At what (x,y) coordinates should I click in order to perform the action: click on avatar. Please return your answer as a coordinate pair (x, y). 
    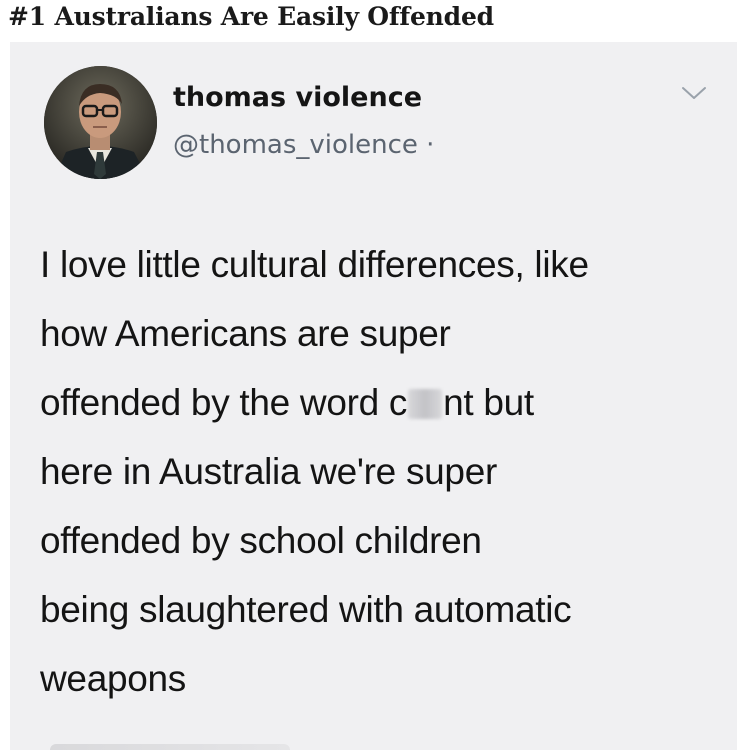
    Looking at the image, I should click on (100, 122).